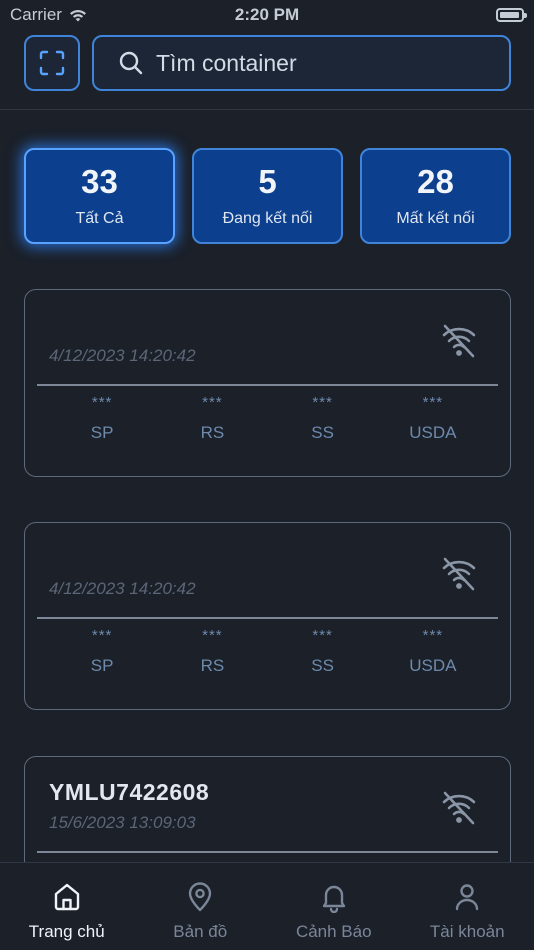 This screenshot has height=950, width=534. Describe the element at coordinates (467, 931) in the screenshot. I see `nav-label-account: Tài khoản` at that location.